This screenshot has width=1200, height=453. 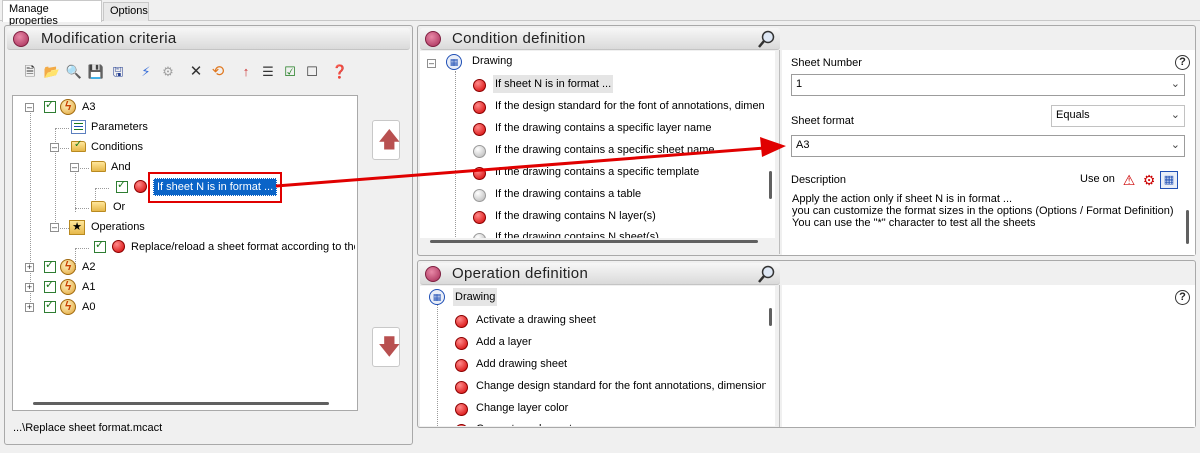 What do you see at coordinates (117, 147) in the screenshot?
I see `tree-item-conditions: Conditions` at bounding box center [117, 147].